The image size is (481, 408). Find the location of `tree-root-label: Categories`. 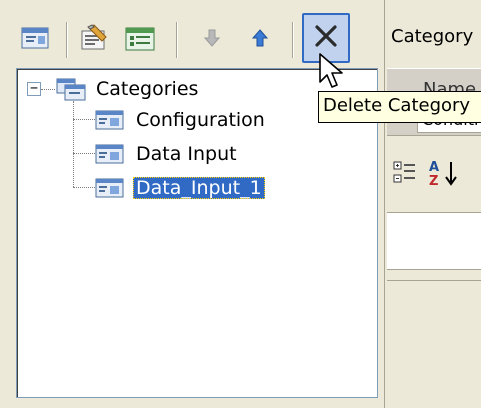

tree-root-label: Categories is located at coordinates (147, 89).